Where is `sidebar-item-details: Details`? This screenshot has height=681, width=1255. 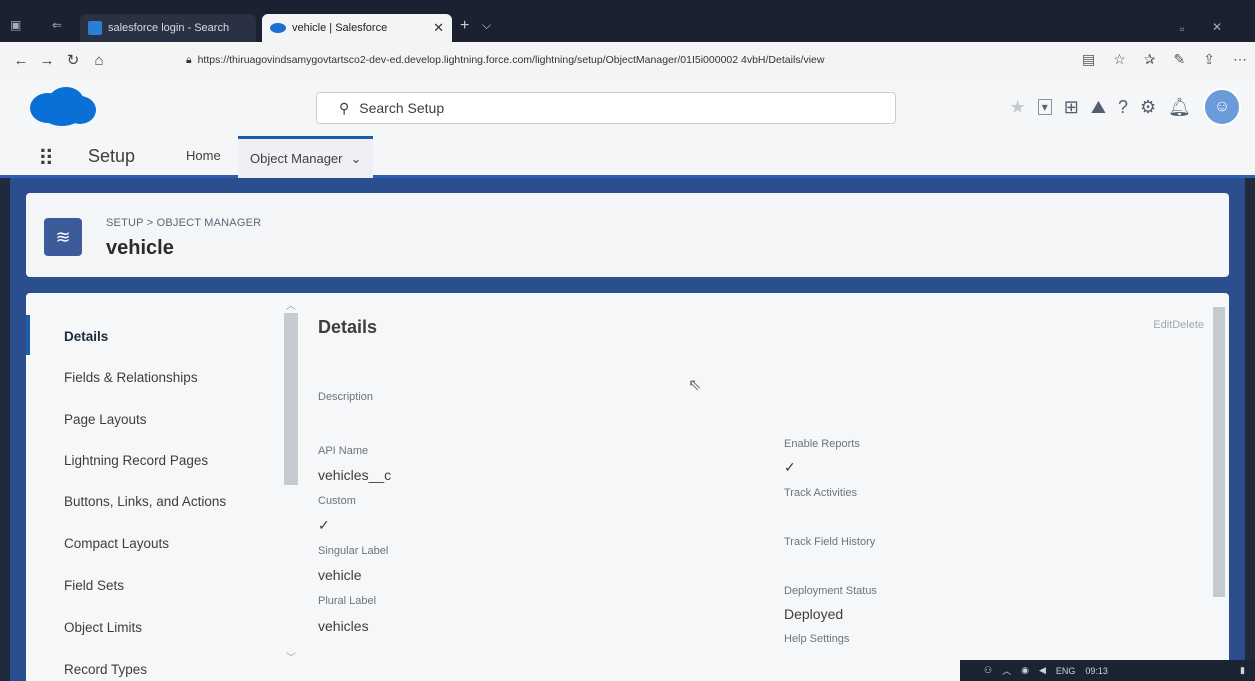
sidebar-item-details: Details is located at coordinates (86, 336).